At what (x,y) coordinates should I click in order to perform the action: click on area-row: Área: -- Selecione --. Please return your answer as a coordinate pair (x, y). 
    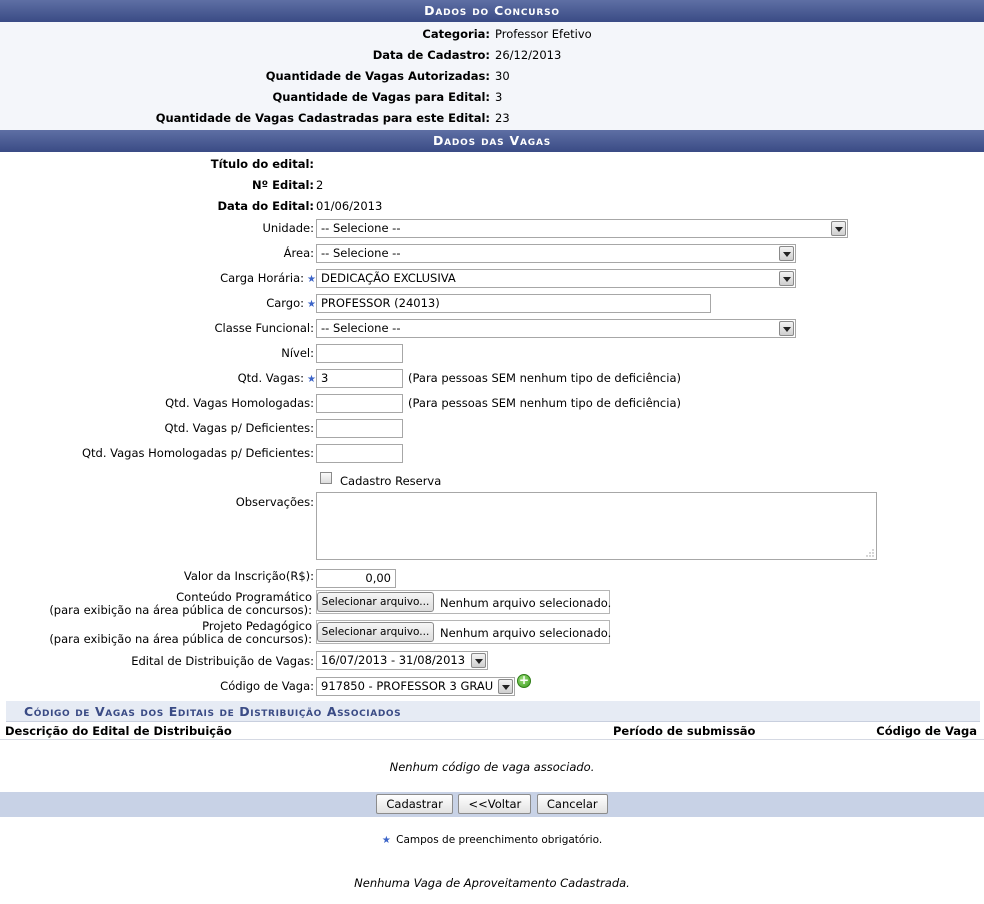
    Looking at the image, I should click on (492, 253).